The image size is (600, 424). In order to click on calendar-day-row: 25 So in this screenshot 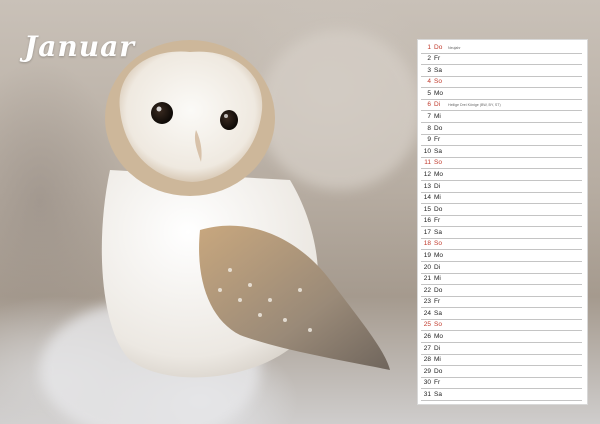, I will do `click(501, 326)`.